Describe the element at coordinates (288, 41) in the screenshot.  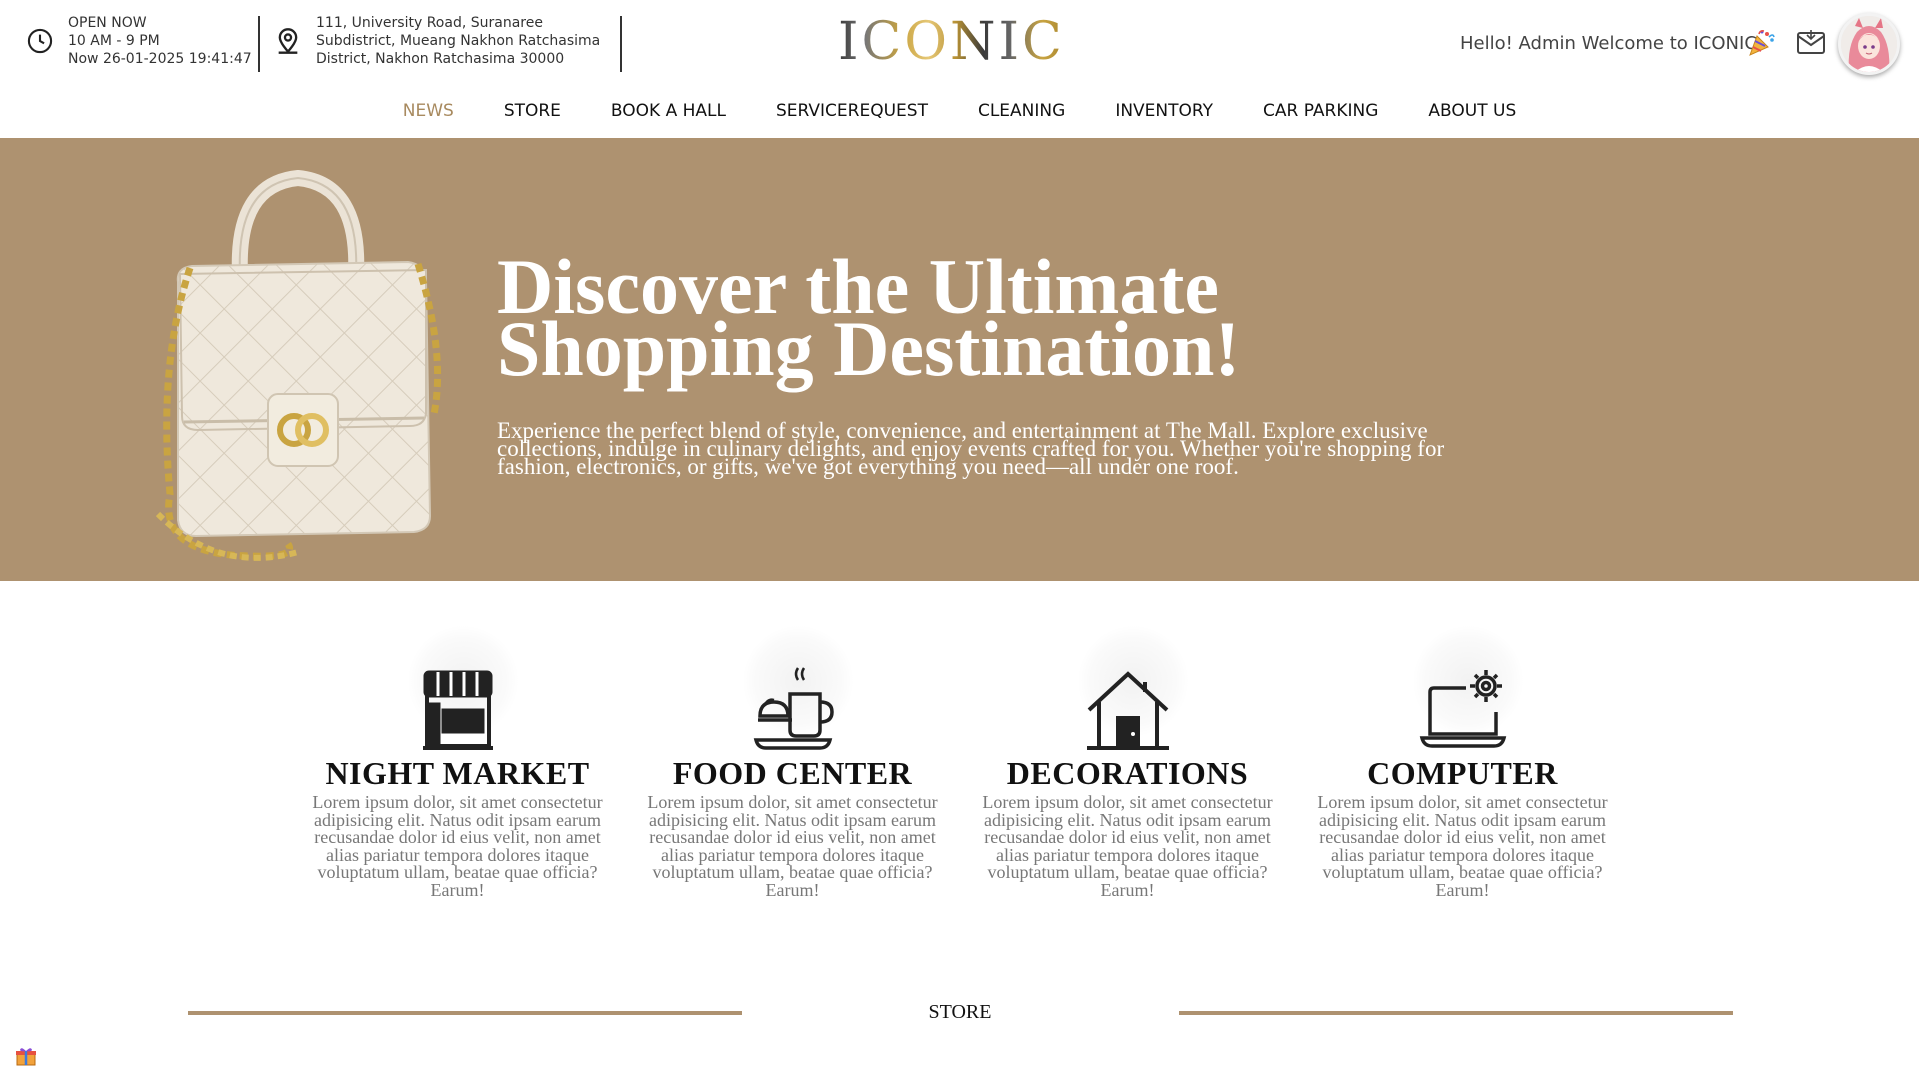
I see `location-pin-icon` at that location.